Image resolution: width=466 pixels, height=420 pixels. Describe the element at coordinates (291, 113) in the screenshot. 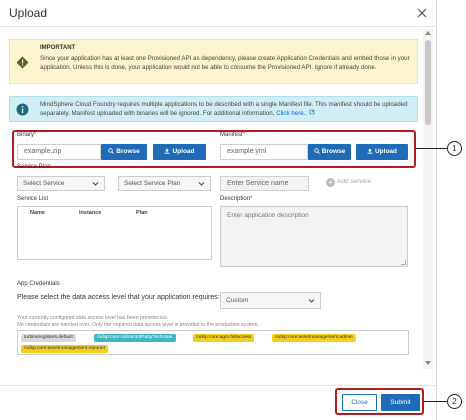

I see `info-link: Click here..` at that location.